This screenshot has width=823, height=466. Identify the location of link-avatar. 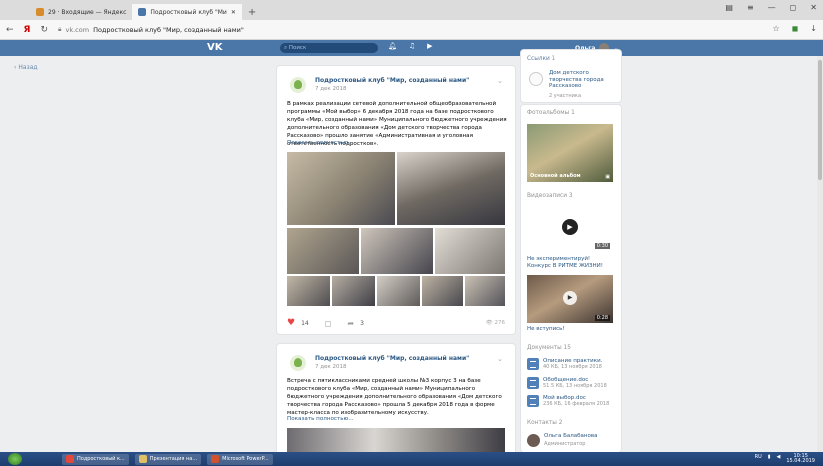
(536, 79).